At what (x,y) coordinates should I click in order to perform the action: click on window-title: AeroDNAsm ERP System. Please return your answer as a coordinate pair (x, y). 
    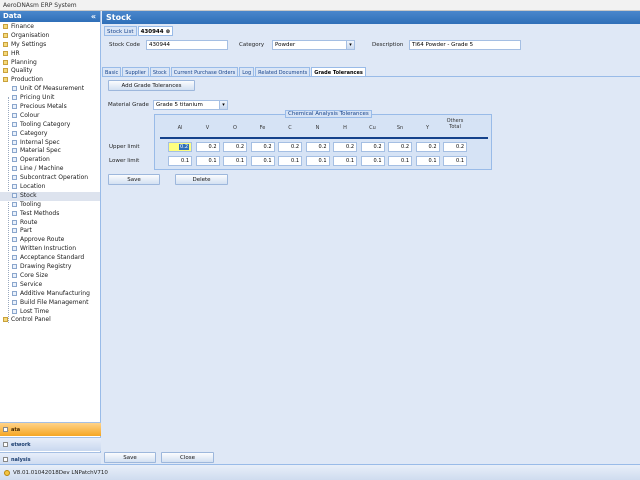
    Looking at the image, I should click on (320, 5).